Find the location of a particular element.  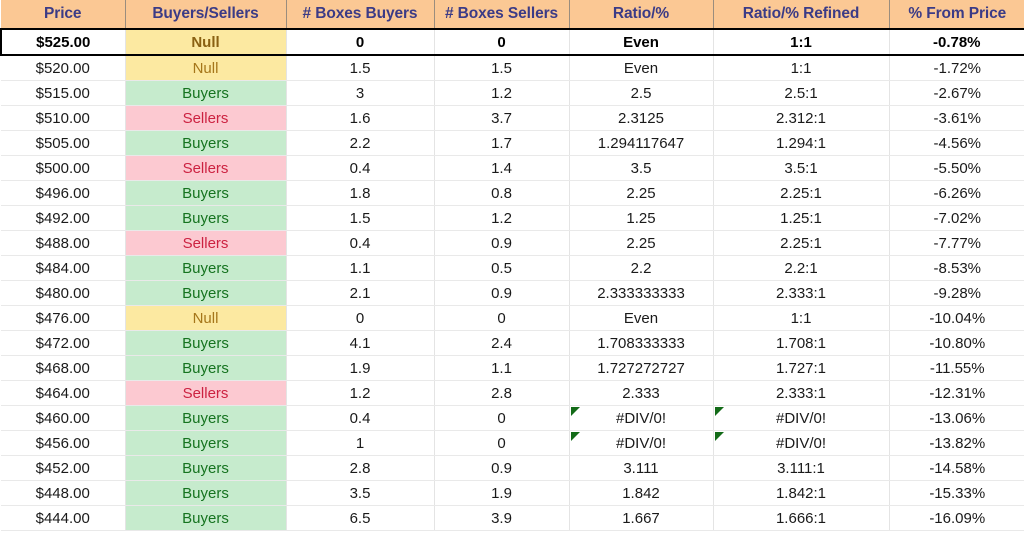

cell-boxes-sellers: 3.9 is located at coordinates (502, 518).